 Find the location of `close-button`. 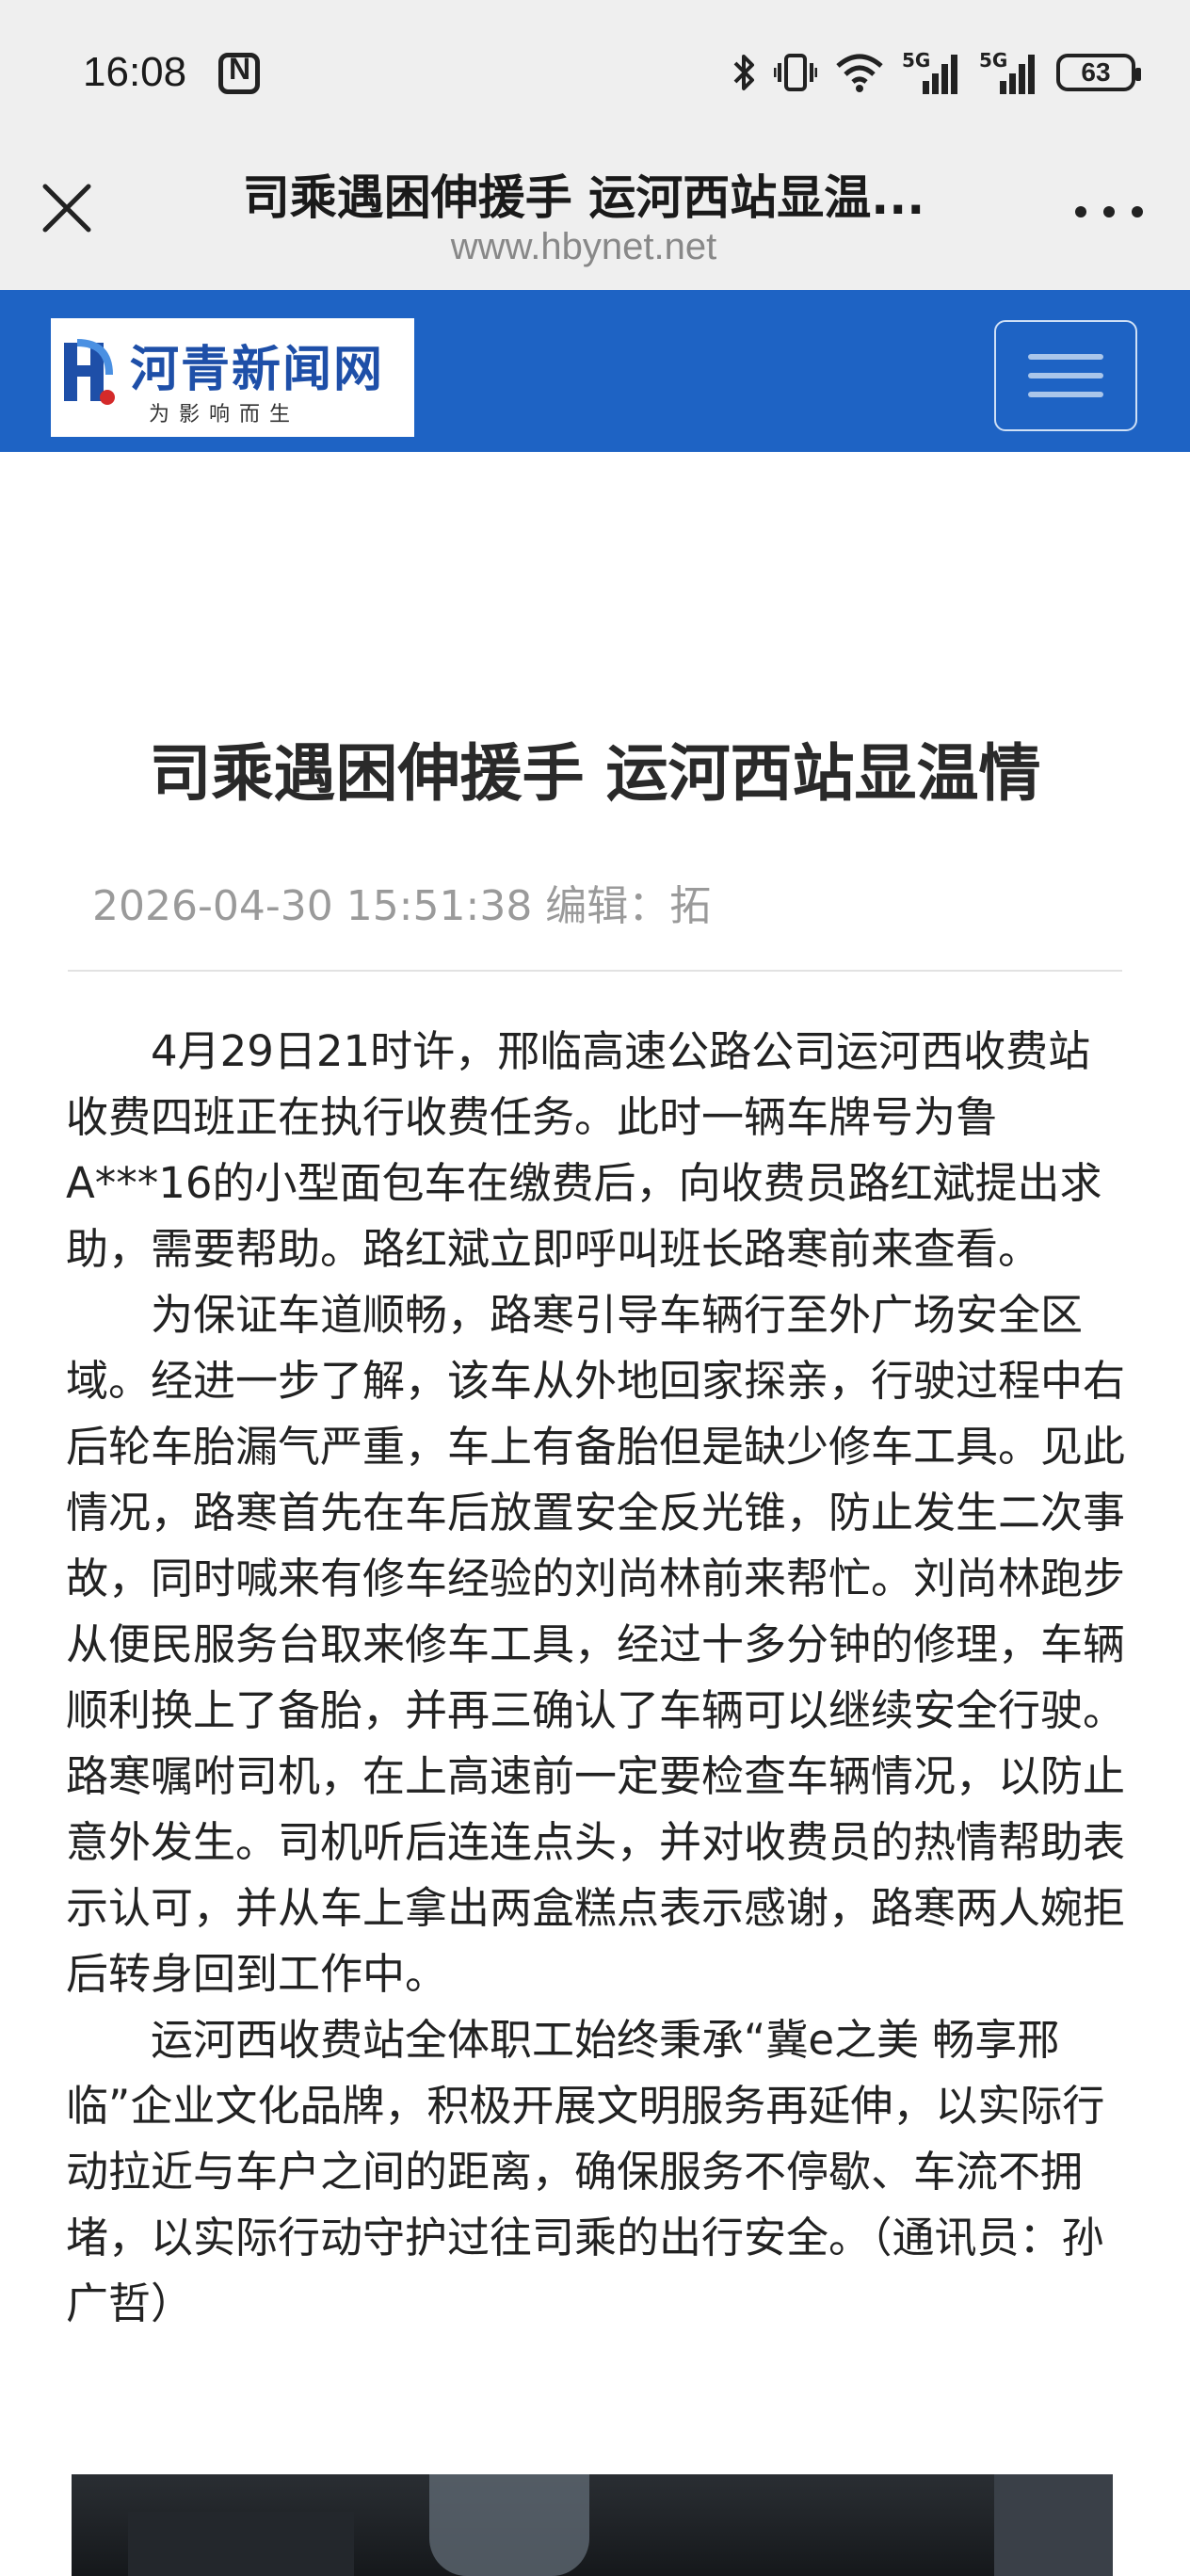

close-button is located at coordinates (67, 208).